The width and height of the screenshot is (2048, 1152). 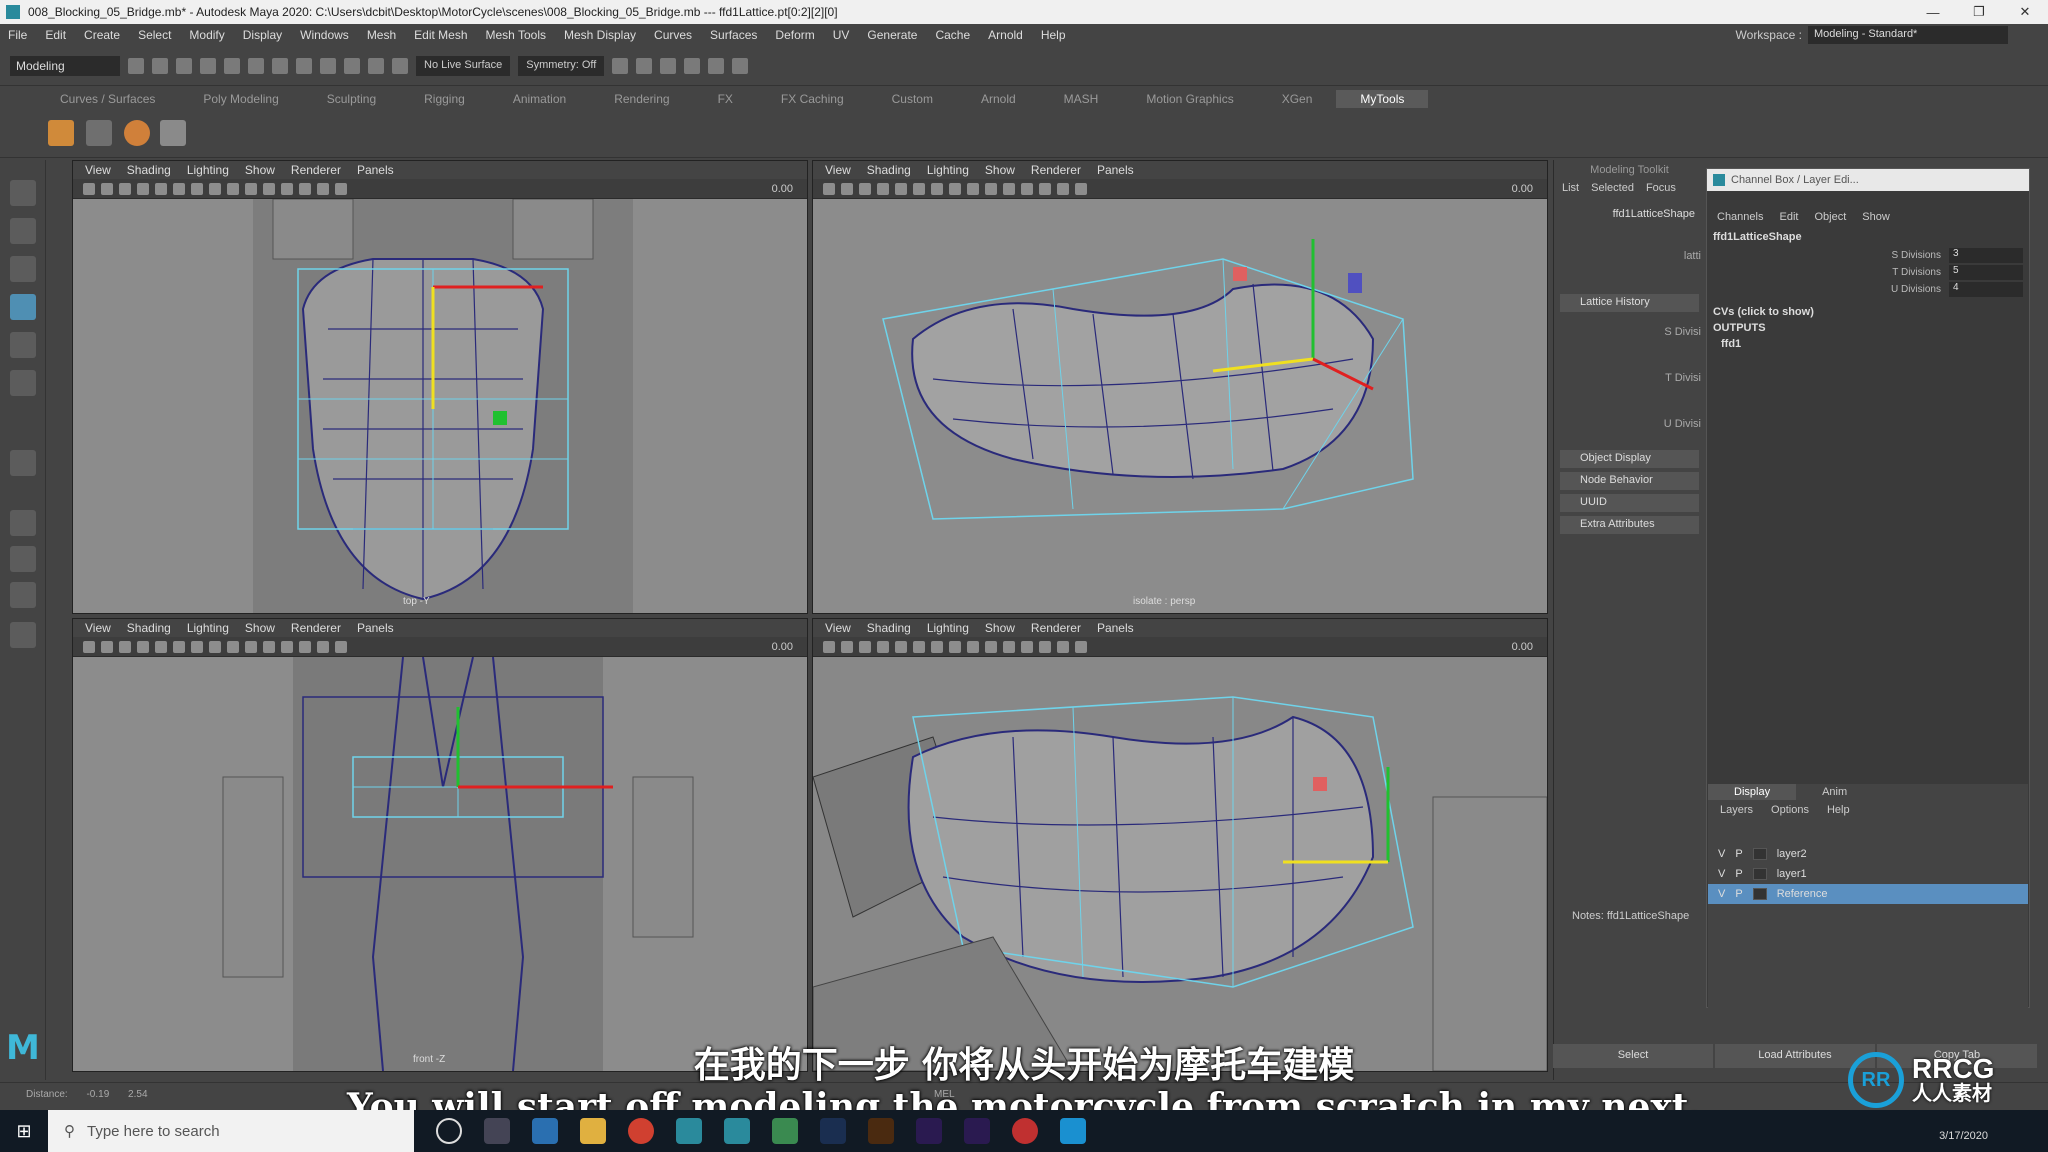 What do you see at coordinates (232, 65) in the screenshot?
I see `redo-icon` at bounding box center [232, 65].